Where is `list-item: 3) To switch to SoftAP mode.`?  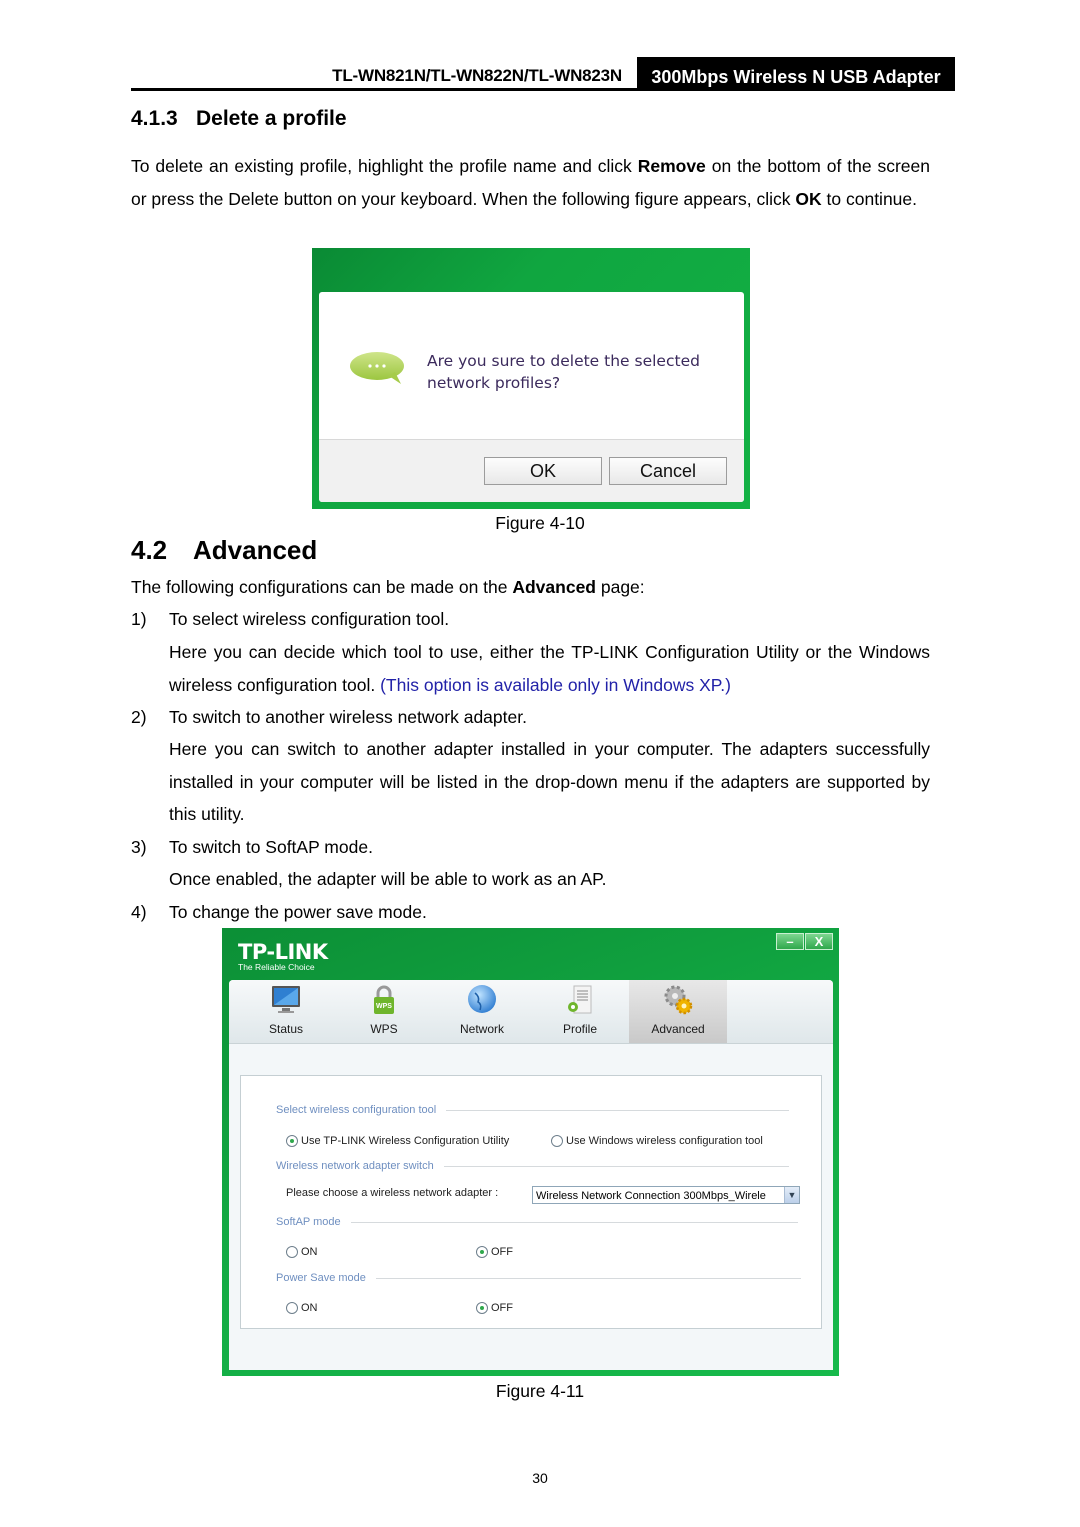
list-item: 3) To switch to SoftAP mode. is located at coordinates (252, 847).